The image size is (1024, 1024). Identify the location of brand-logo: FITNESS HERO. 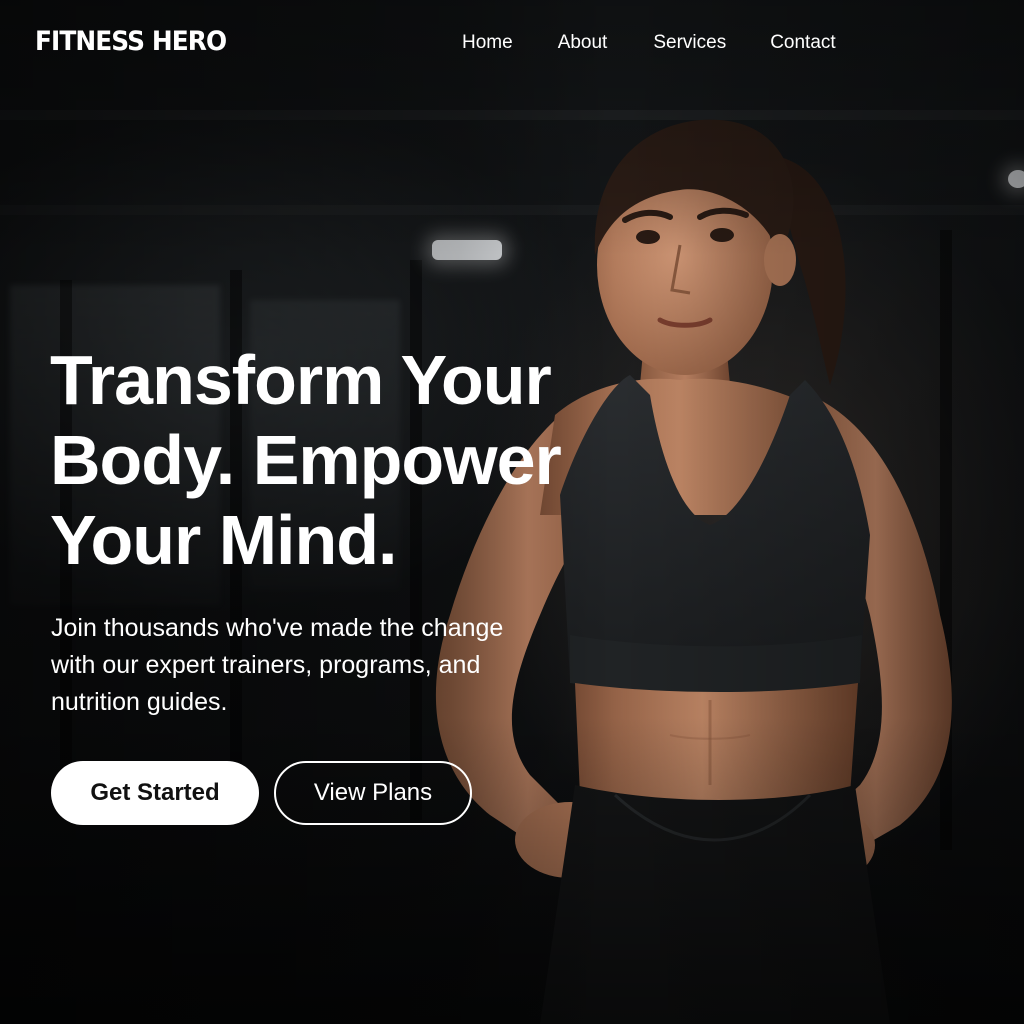
(131, 41).